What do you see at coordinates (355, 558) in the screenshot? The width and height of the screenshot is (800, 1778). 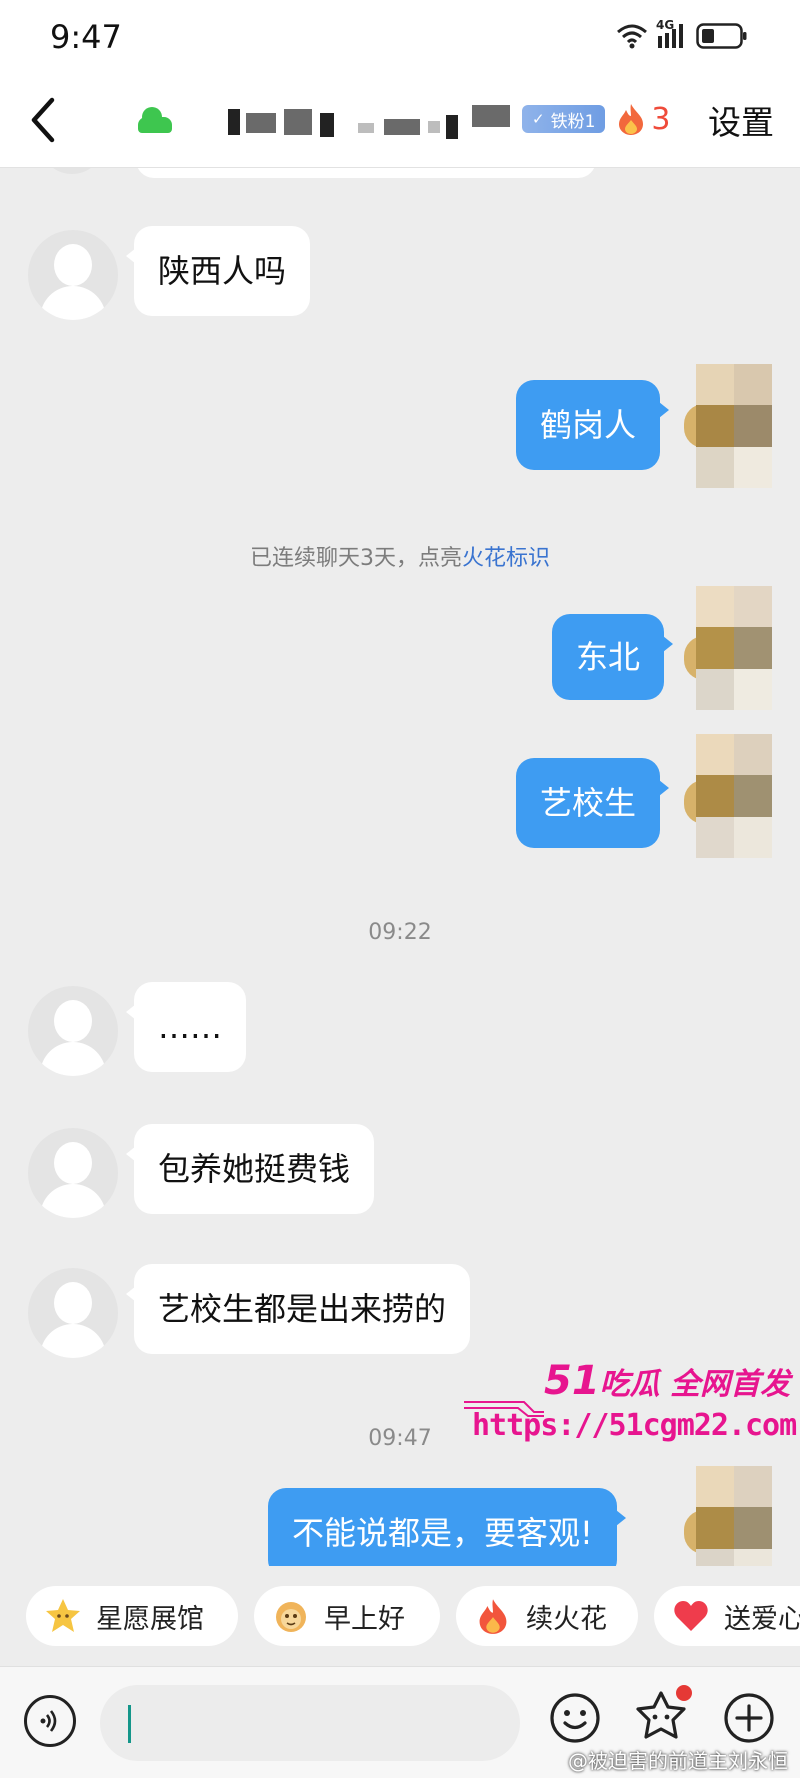 I see `system-note-text: 已连续聊天3天，点亮` at bounding box center [355, 558].